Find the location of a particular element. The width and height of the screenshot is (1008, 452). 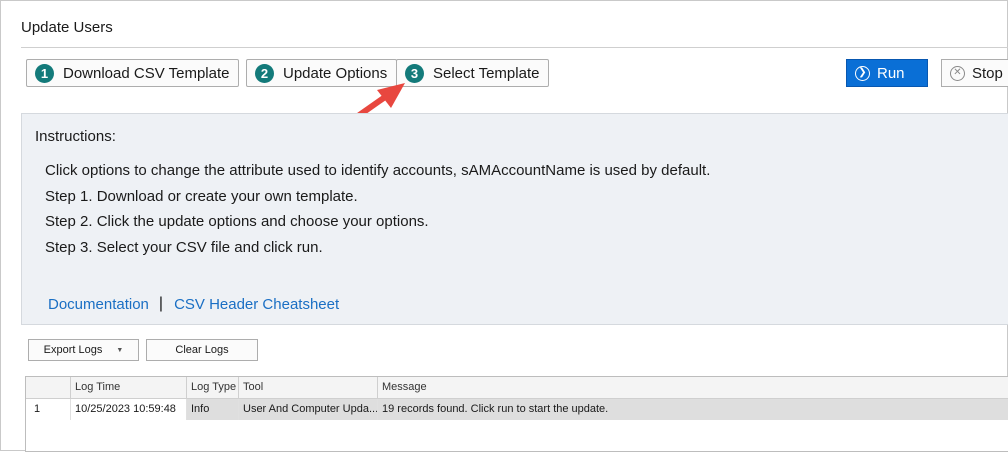

select-template-label: Select Template is located at coordinates (486, 73).